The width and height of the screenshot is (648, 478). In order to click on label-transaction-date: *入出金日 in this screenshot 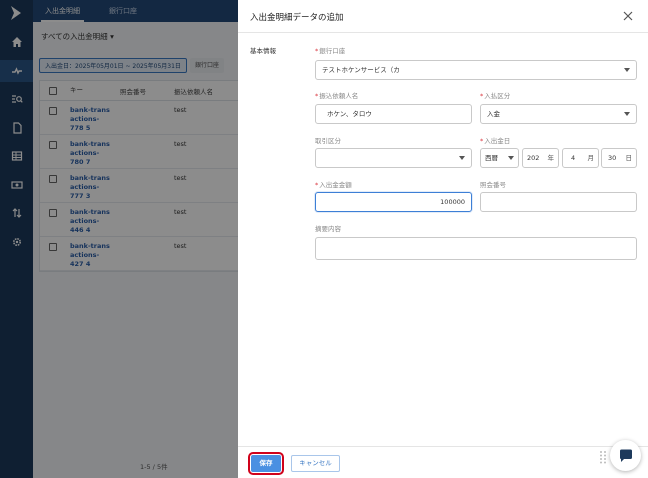, I will do `click(495, 141)`.